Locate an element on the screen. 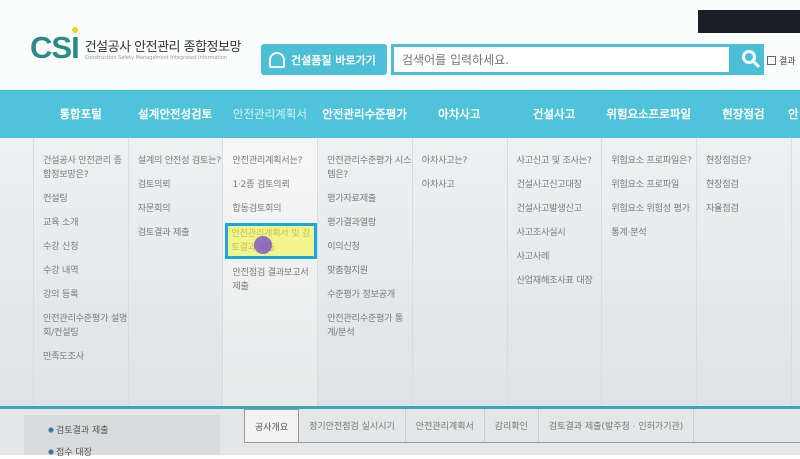 This screenshot has height=459, width=800. menu-link: 아차사고 is located at coordinates (464, 185).